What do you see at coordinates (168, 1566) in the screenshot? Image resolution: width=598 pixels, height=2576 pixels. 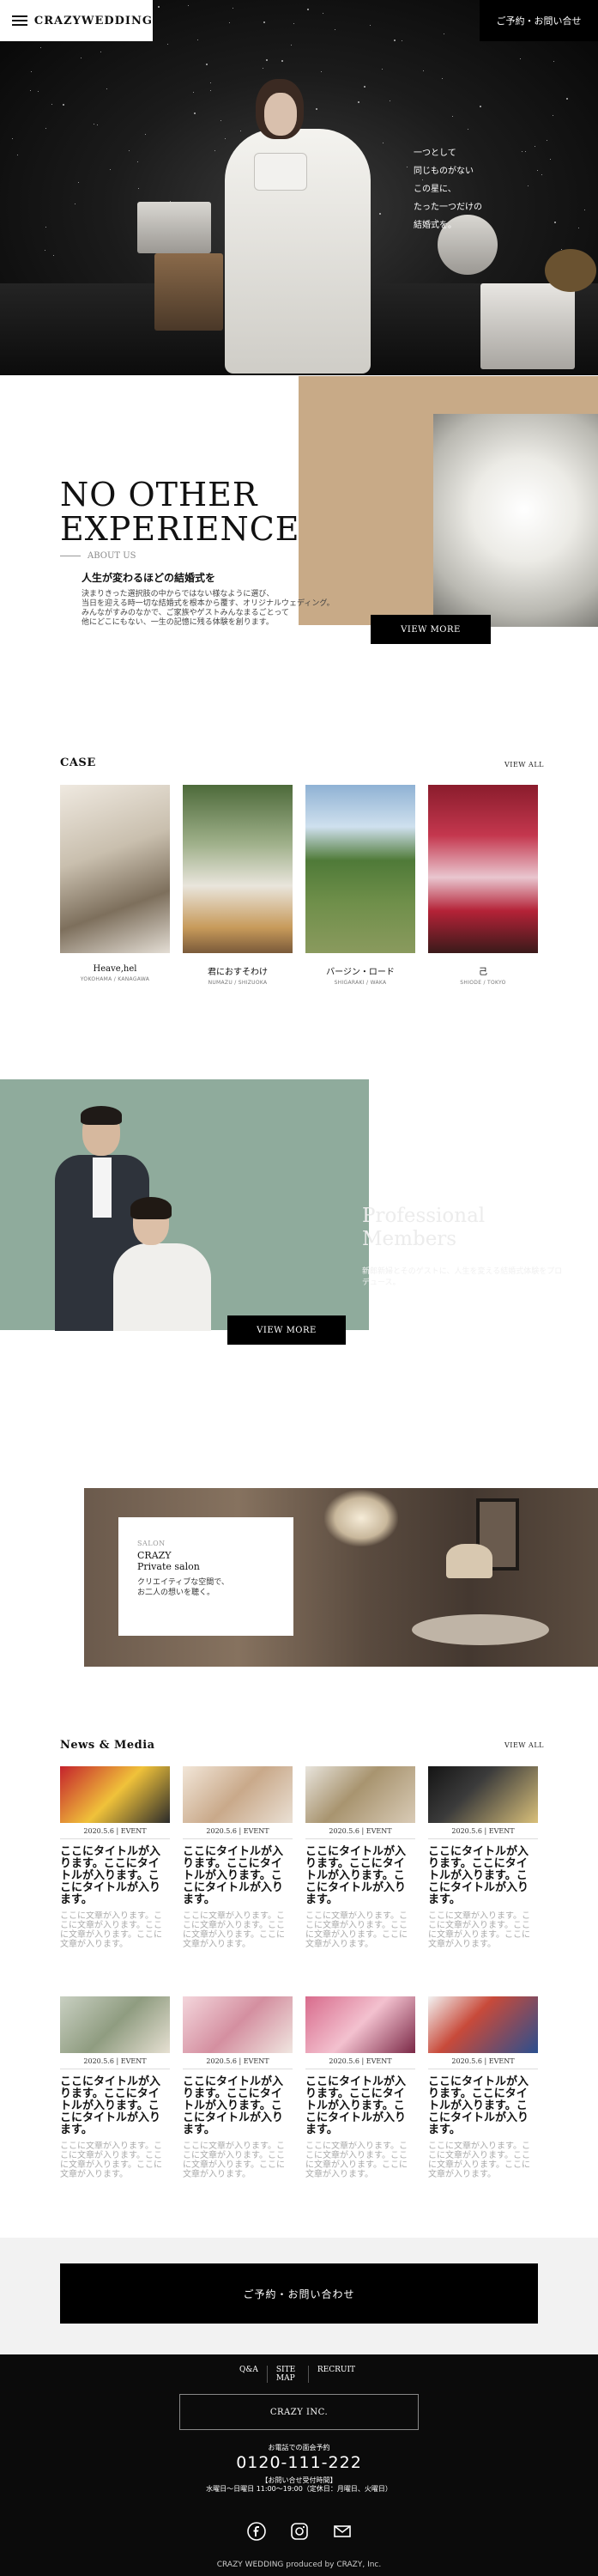 I see `salon-title: Private salon` at bounding box center [168, 1566].